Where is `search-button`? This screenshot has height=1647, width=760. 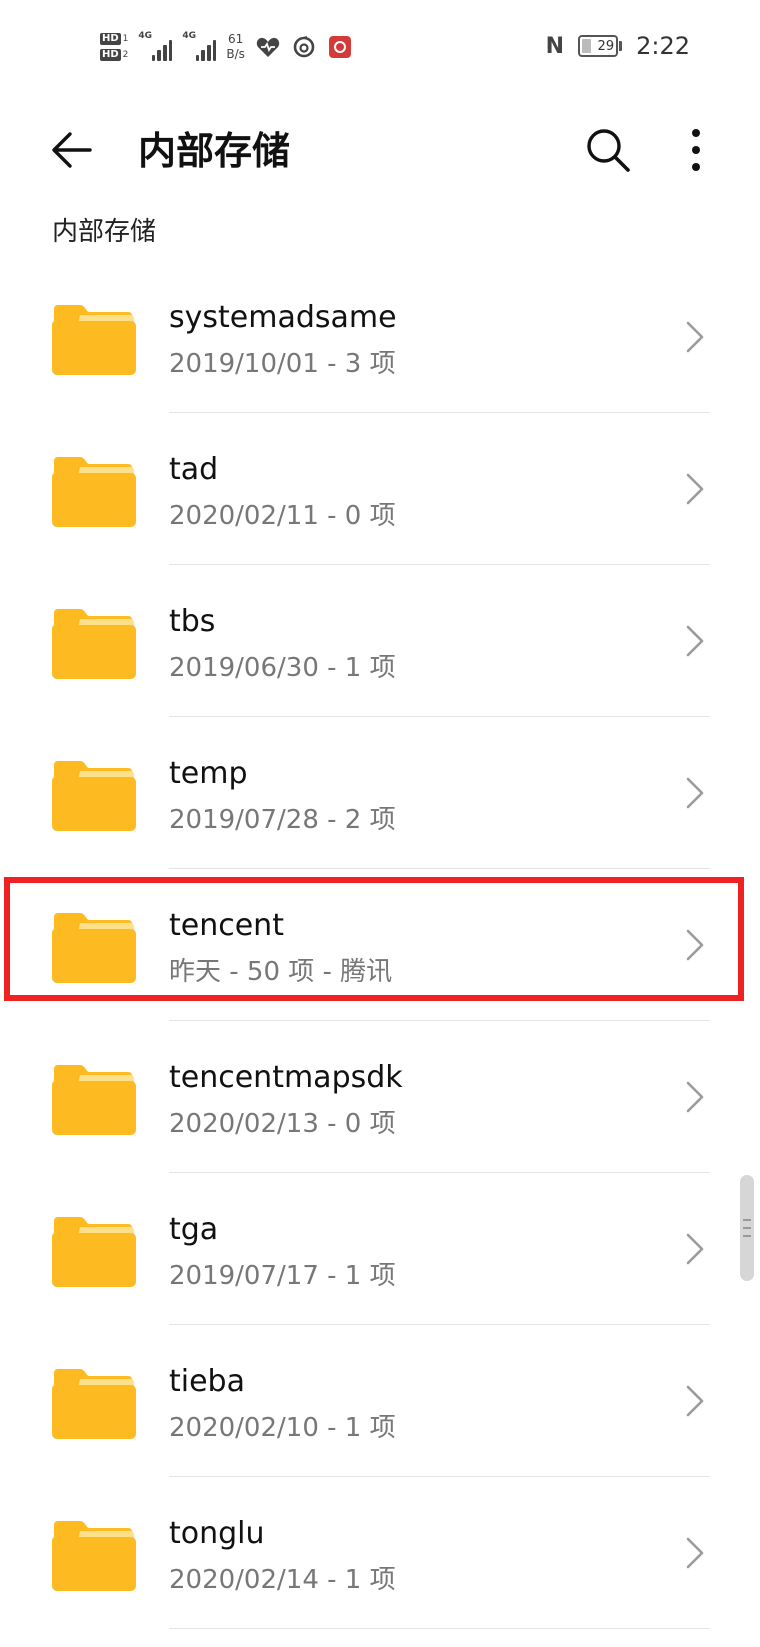 search-button is located at coordinates (608, 150).